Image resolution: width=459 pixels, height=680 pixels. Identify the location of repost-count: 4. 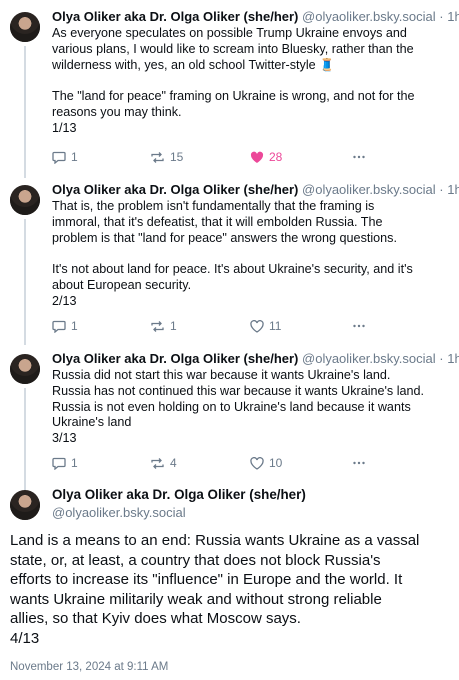
(173, 463).